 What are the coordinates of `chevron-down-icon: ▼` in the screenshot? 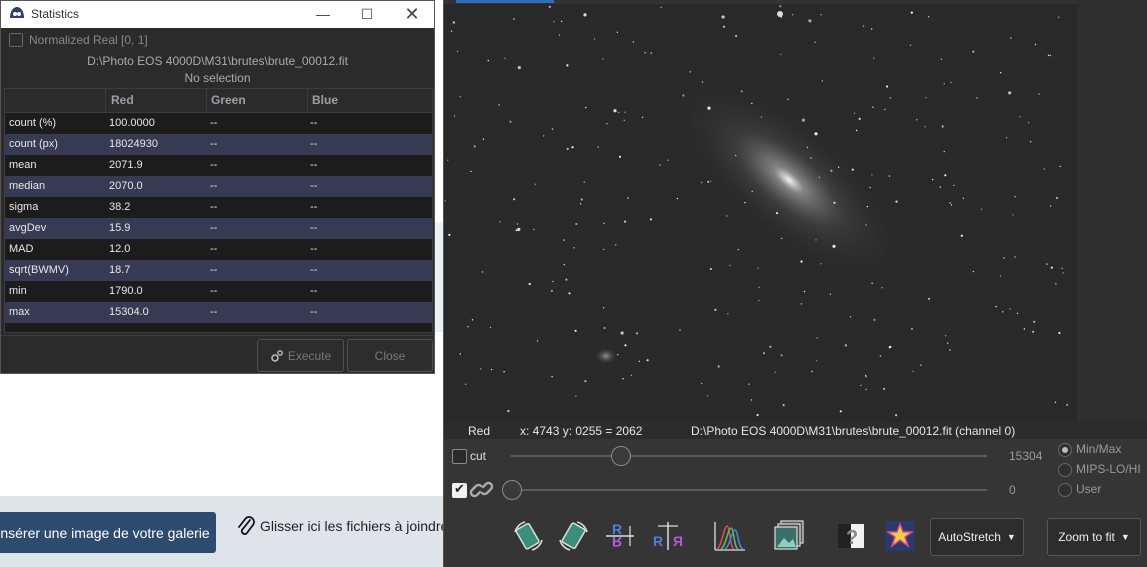 It's located at (1011, 537).